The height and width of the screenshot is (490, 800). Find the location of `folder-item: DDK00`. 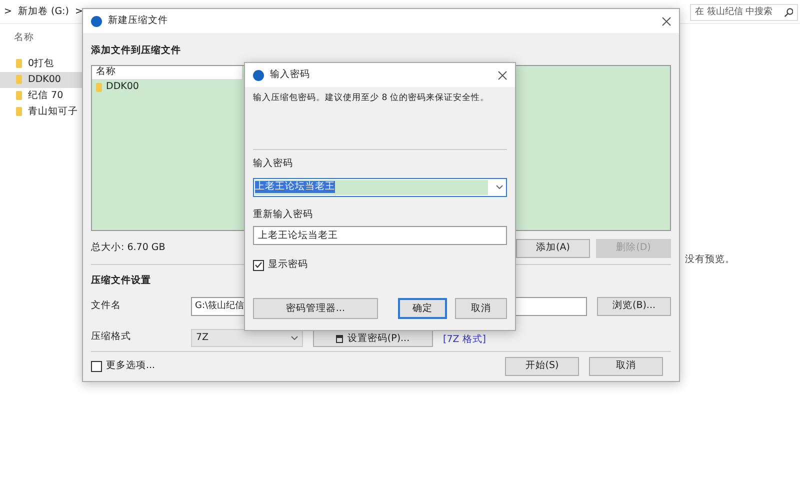

folder-item: DDK00 is located at coordinates (41, 80).